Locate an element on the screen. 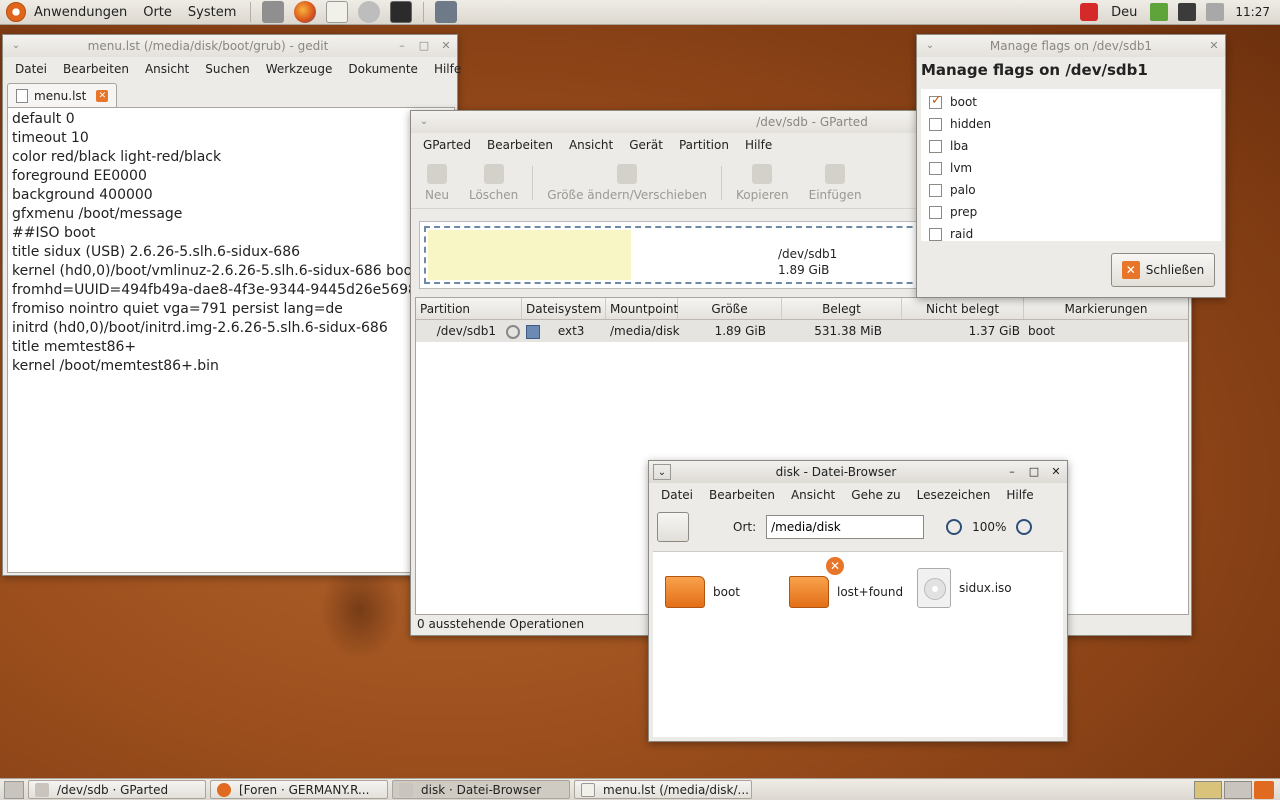 The image size is (1280, 800). trash-icon is located at coordinates (1264, 789).